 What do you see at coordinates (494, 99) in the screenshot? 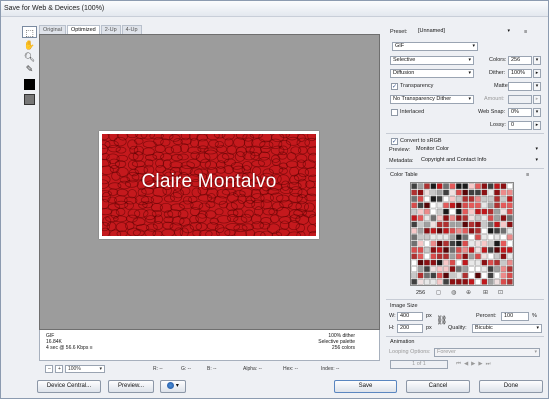
I see `amount-label: Amount:` at bounding box center [494, 99].